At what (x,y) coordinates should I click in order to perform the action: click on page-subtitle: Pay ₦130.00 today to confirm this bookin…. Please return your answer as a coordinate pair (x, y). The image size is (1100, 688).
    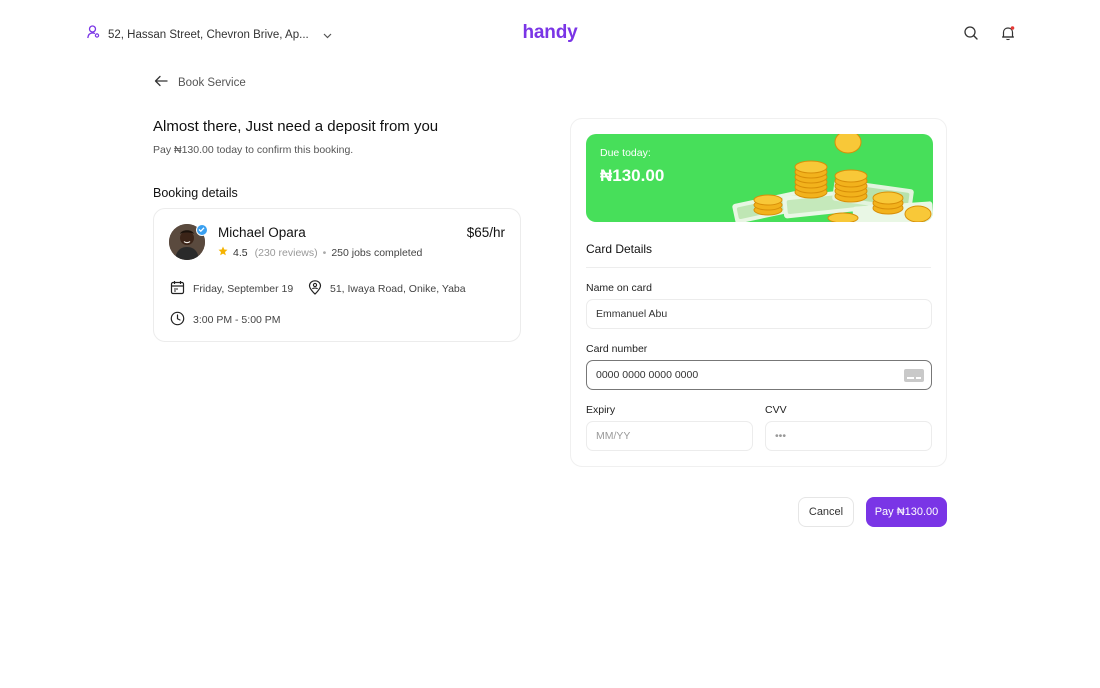
    Looking at the image, I should click on (253, 150).